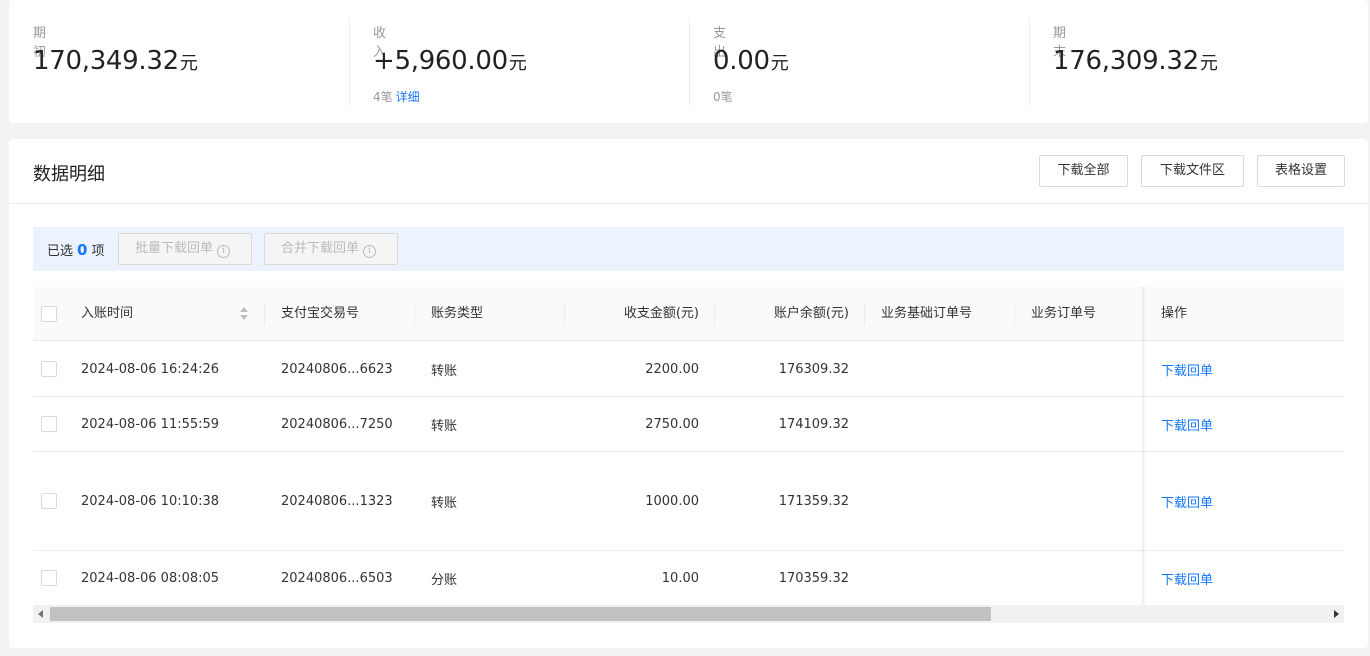 The width and height of the screenshot is (1370, 656). Describe the element at coordinates (813, 424) in the screenshot. I see `cell-balance: 174109.32` at that location.